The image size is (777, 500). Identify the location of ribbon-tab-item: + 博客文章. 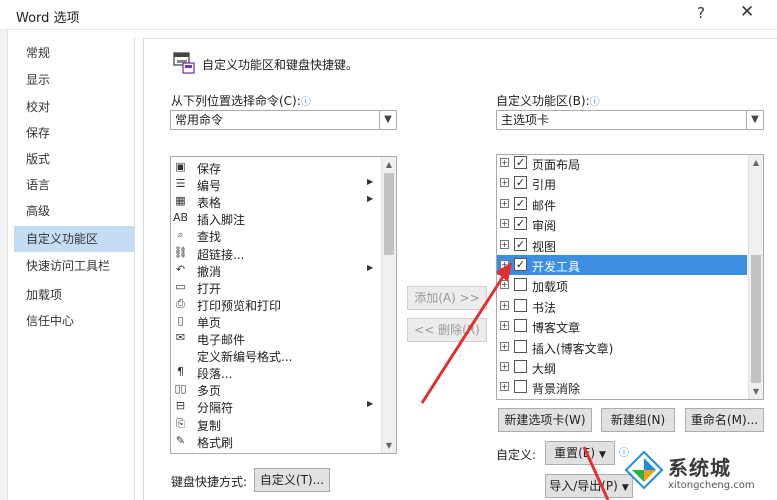
(622, 326).